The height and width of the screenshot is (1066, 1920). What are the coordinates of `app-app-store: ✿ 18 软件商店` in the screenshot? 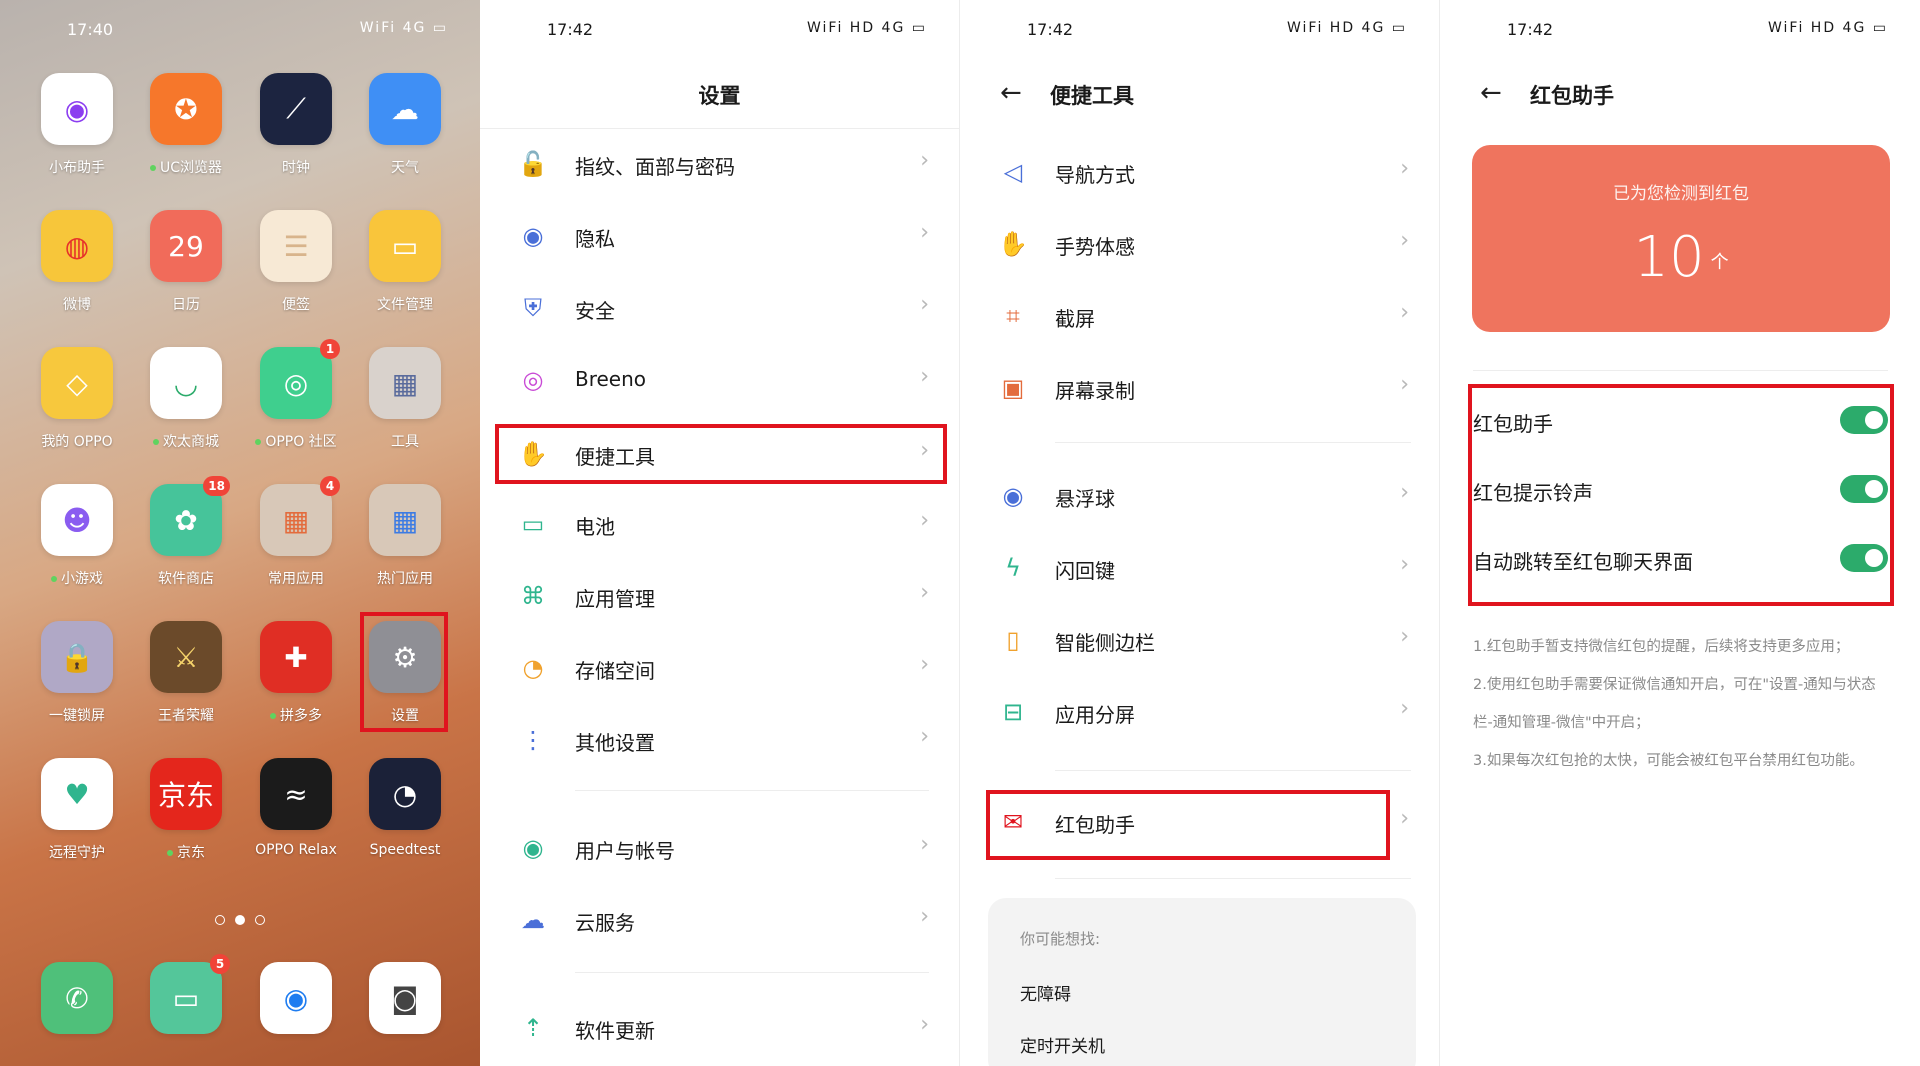 It's located at (186, 532).